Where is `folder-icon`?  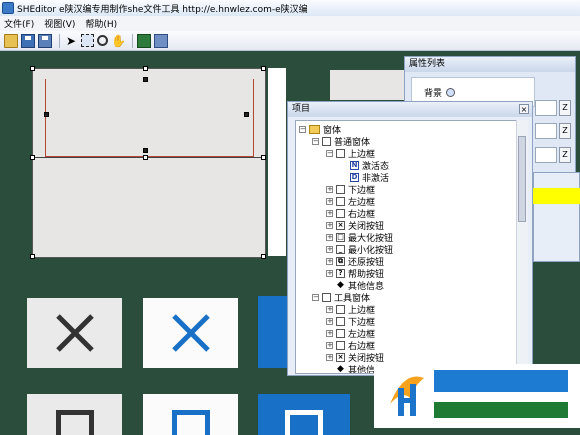 folder-icon is located at coordinates (314, 129).